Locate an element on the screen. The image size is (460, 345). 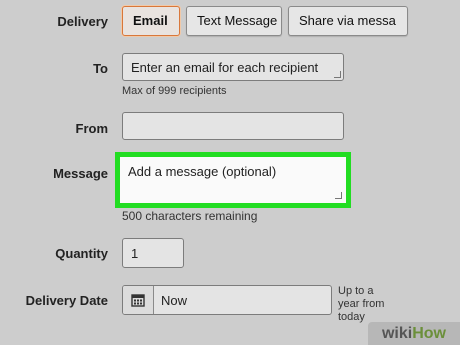
message-placeholder: Add a message (optional) is located at coordinates (202, 171).